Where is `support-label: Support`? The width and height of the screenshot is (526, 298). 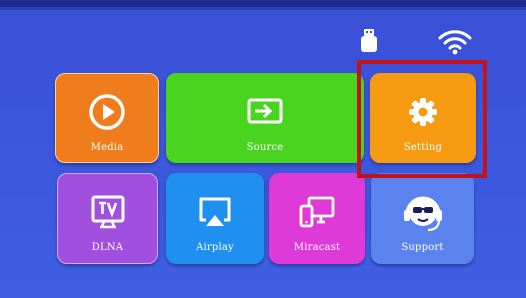 support-label: Support is located at coordinates (422, 247).